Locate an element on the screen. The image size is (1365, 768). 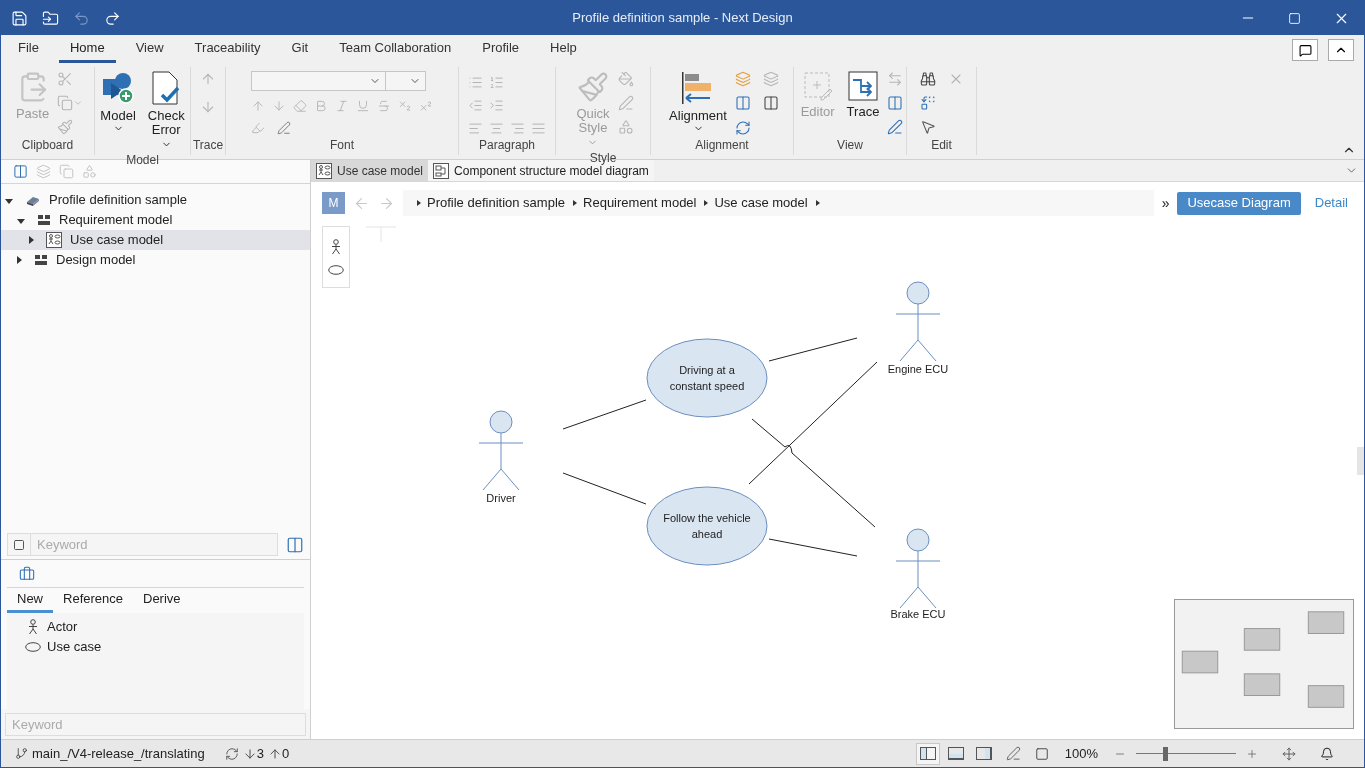
overflow-button: » is located at coordinates (1165, 203).